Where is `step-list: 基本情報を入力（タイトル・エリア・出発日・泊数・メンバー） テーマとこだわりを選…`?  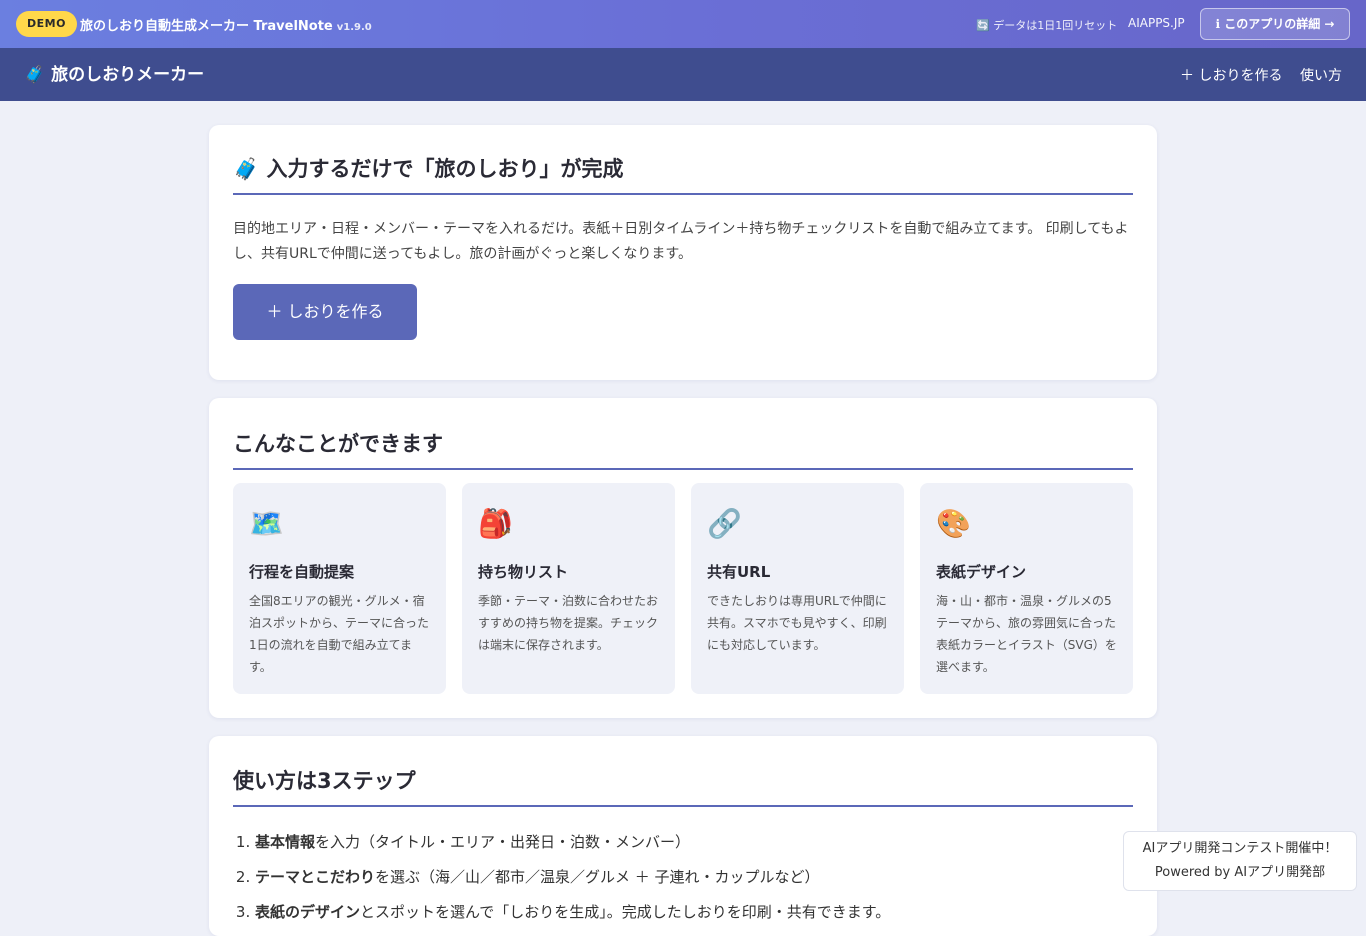 step-list: 基本情報を入力（タイトル・エリア・出発日・泊数・メンバー） テーマとこだわりを選… is located at coordinates (683, 877).